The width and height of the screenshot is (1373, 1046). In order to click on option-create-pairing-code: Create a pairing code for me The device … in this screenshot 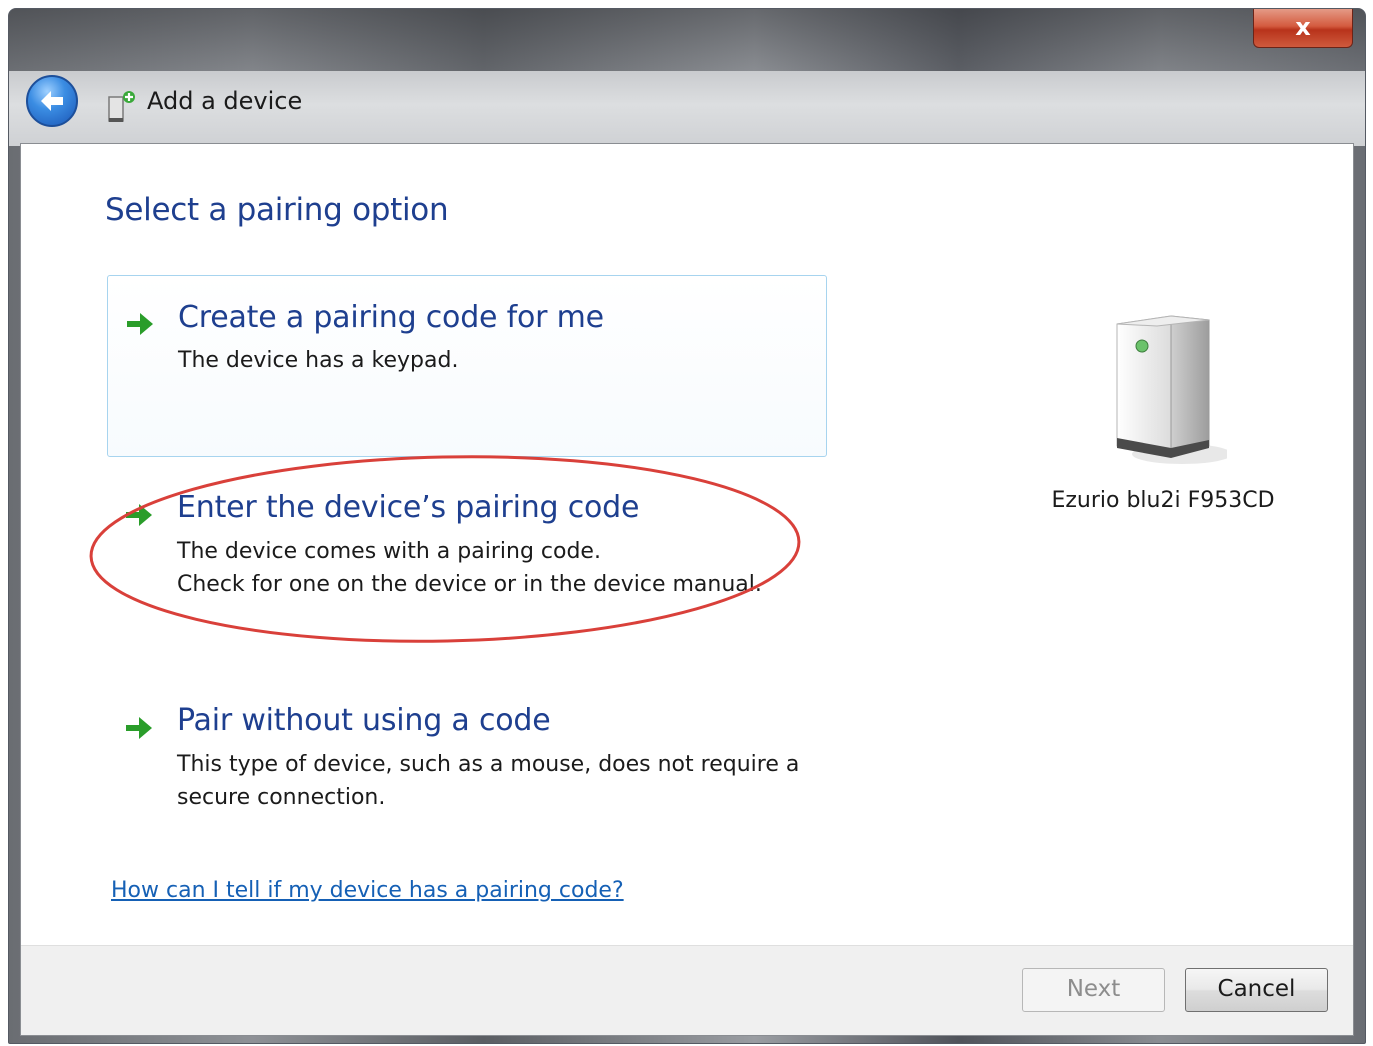, I will do `click(467, 366)`.